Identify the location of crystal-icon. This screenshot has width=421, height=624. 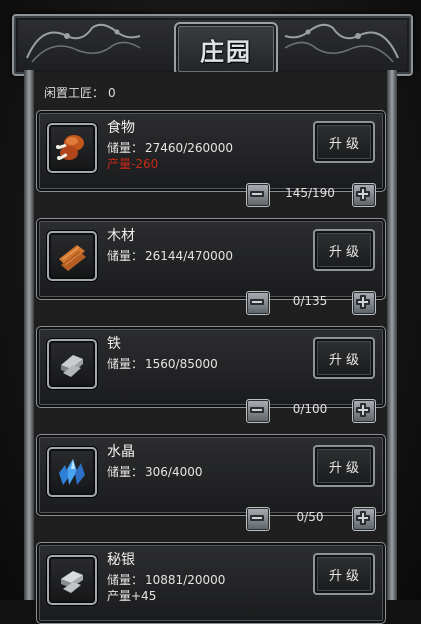
(72, 472).